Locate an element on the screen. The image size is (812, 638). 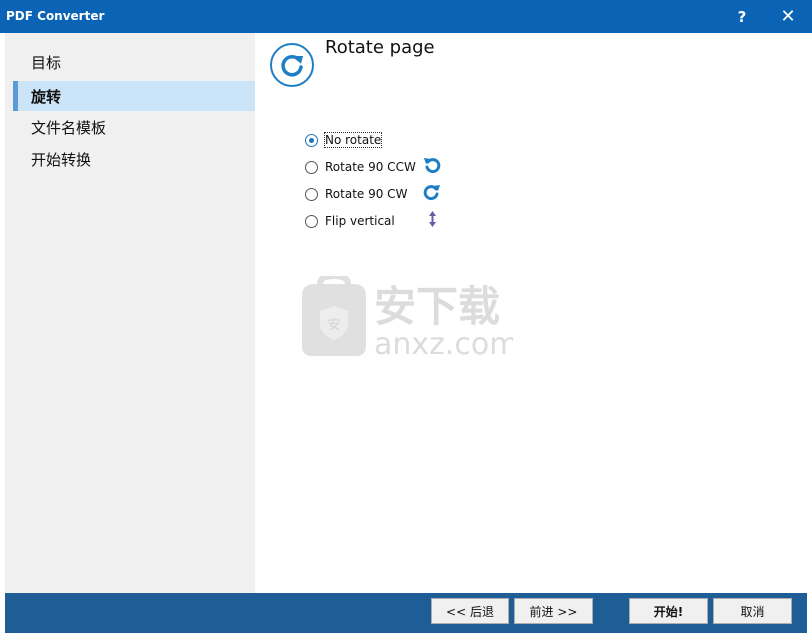
rotate-ccw-icon is located at coordinates (432, 166).